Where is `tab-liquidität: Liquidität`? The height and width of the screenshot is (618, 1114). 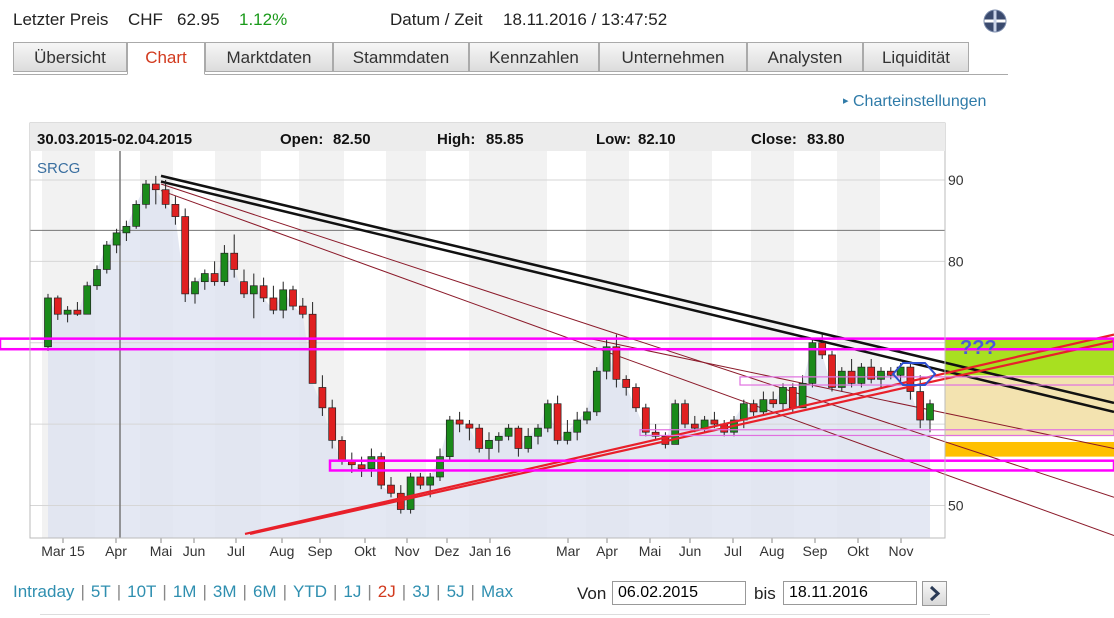 tab-liquidität: Liquidität is located at coordinates (916, 57).